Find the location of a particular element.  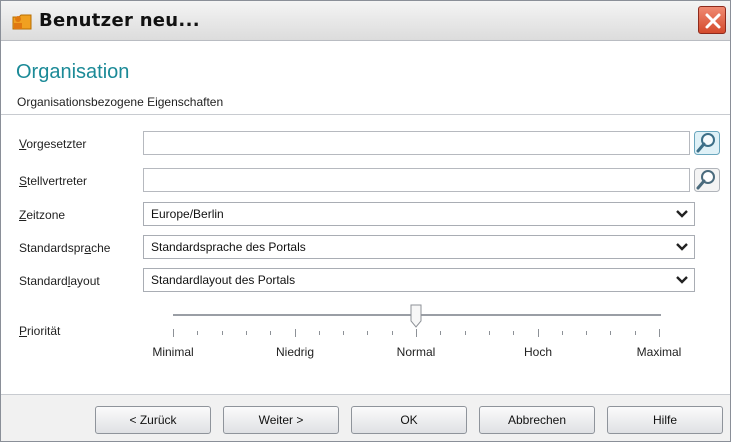

vorgesetzter-search-button is located at coordinates (707, 143).